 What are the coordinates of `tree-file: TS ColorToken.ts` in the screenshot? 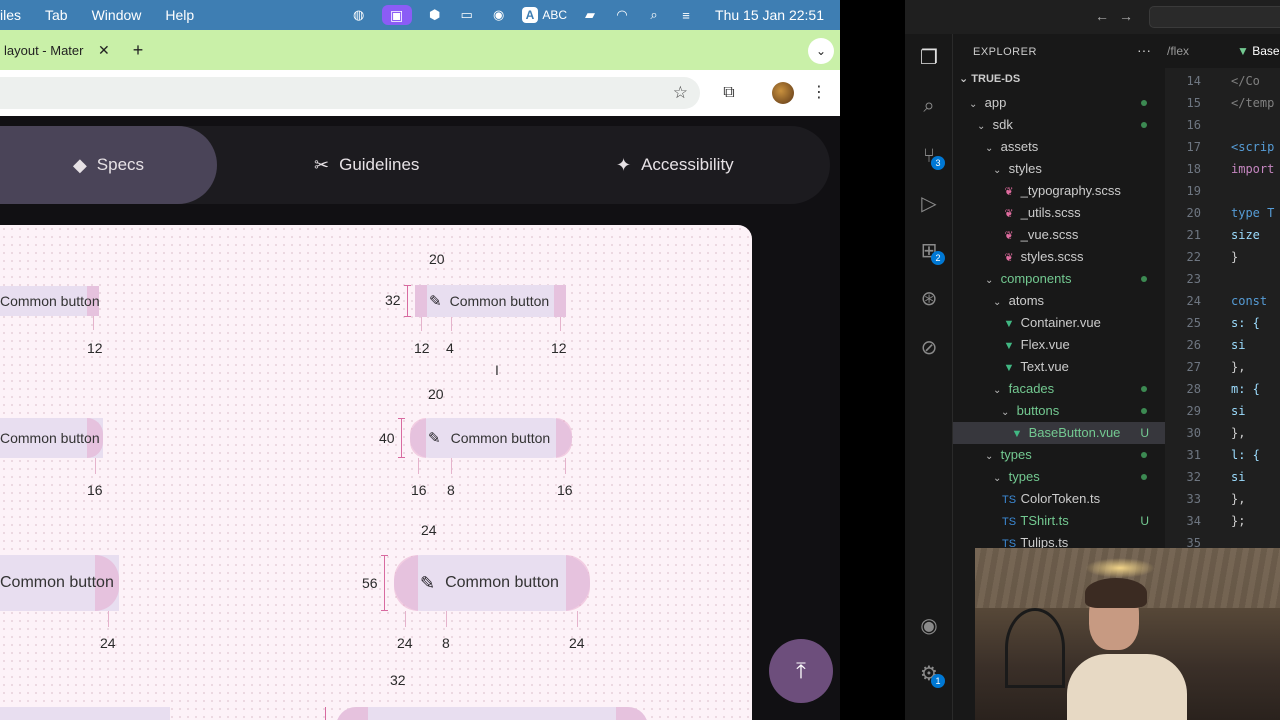 It's located at (1059, 499).